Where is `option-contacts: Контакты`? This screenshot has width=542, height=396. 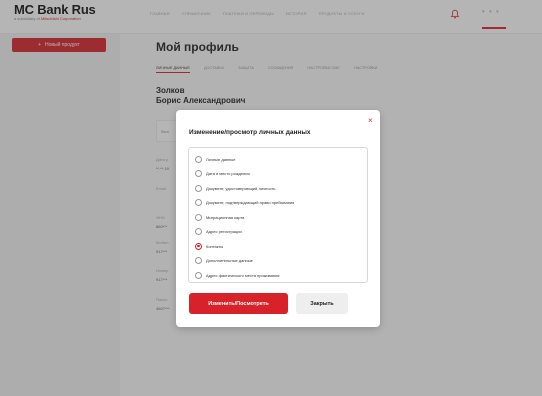
option-contacts: Контакты is located at coordinates (209, 246).